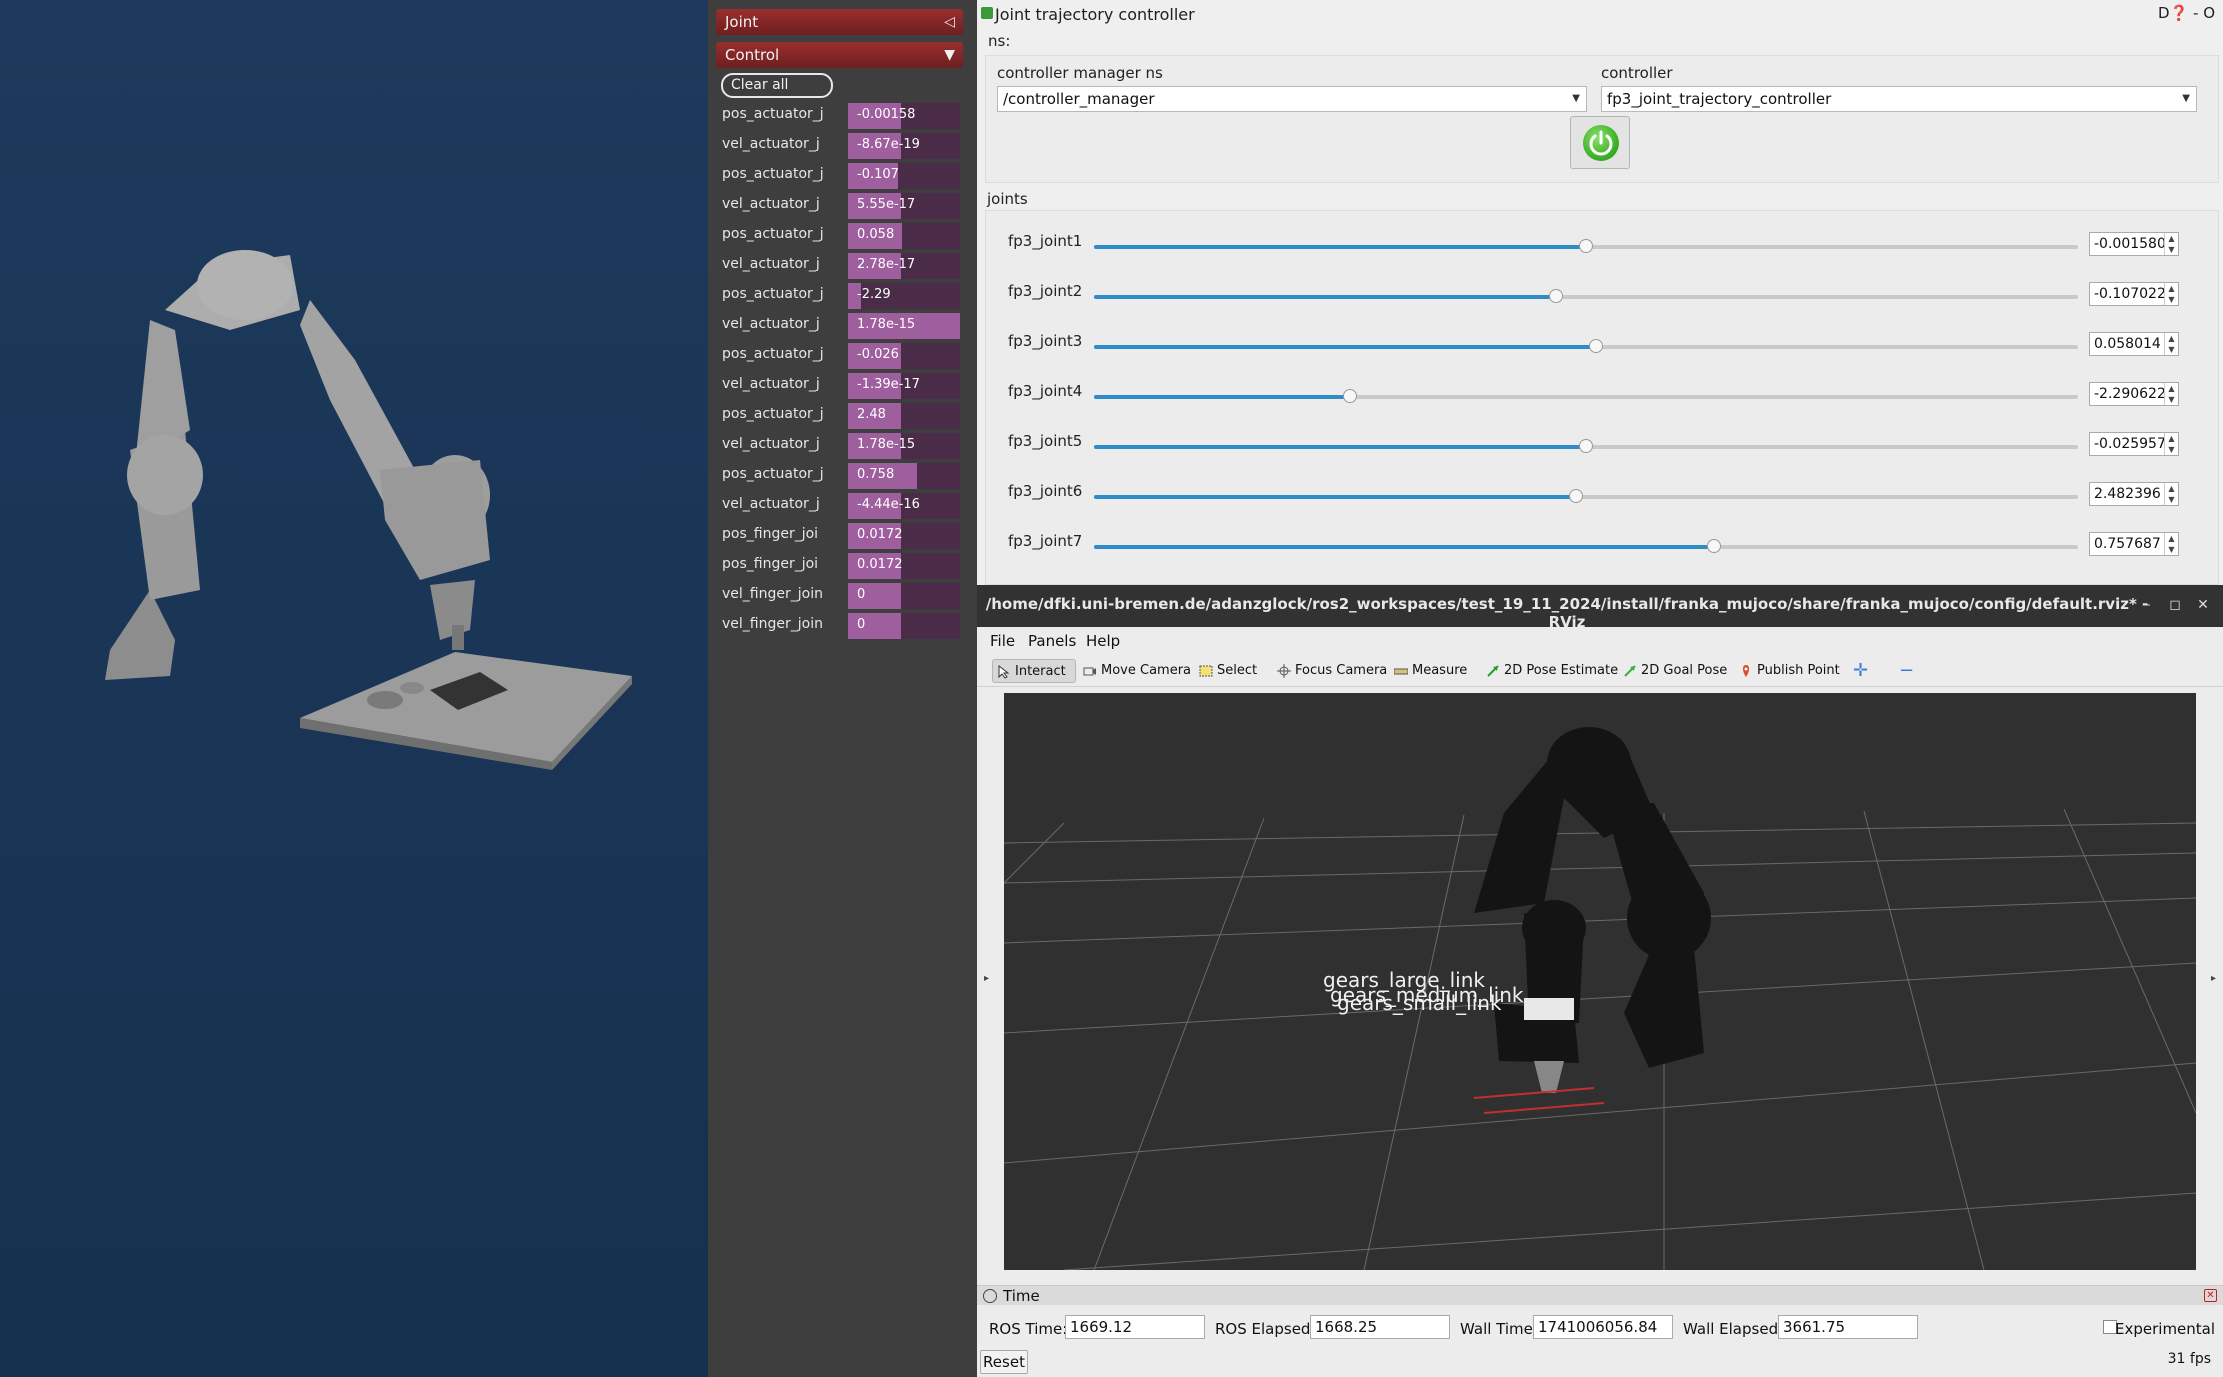  I want to click on control-row: pos_actuator_j 0.758, so click(839, 476).